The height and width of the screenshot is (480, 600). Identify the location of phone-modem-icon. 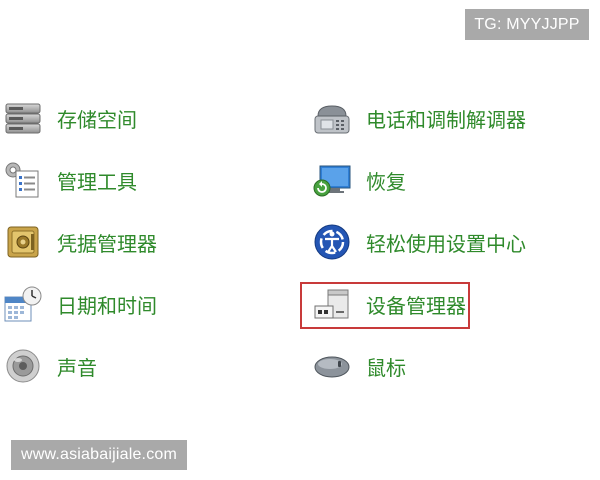
(332, 118).